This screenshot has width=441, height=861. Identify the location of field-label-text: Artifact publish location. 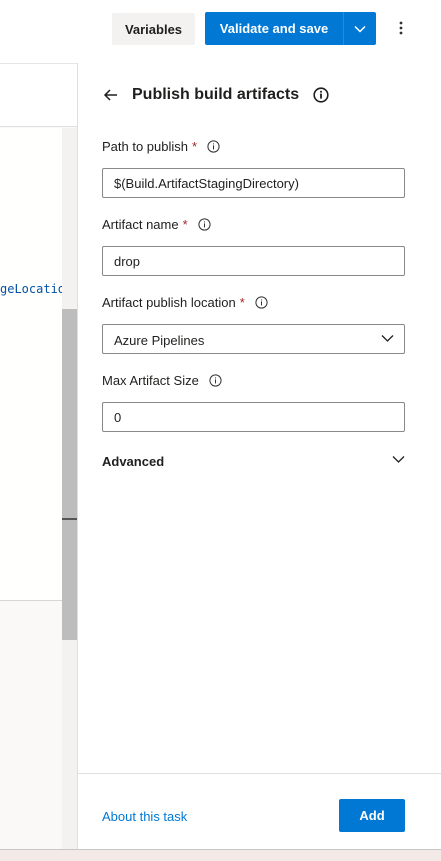
(169, 302).